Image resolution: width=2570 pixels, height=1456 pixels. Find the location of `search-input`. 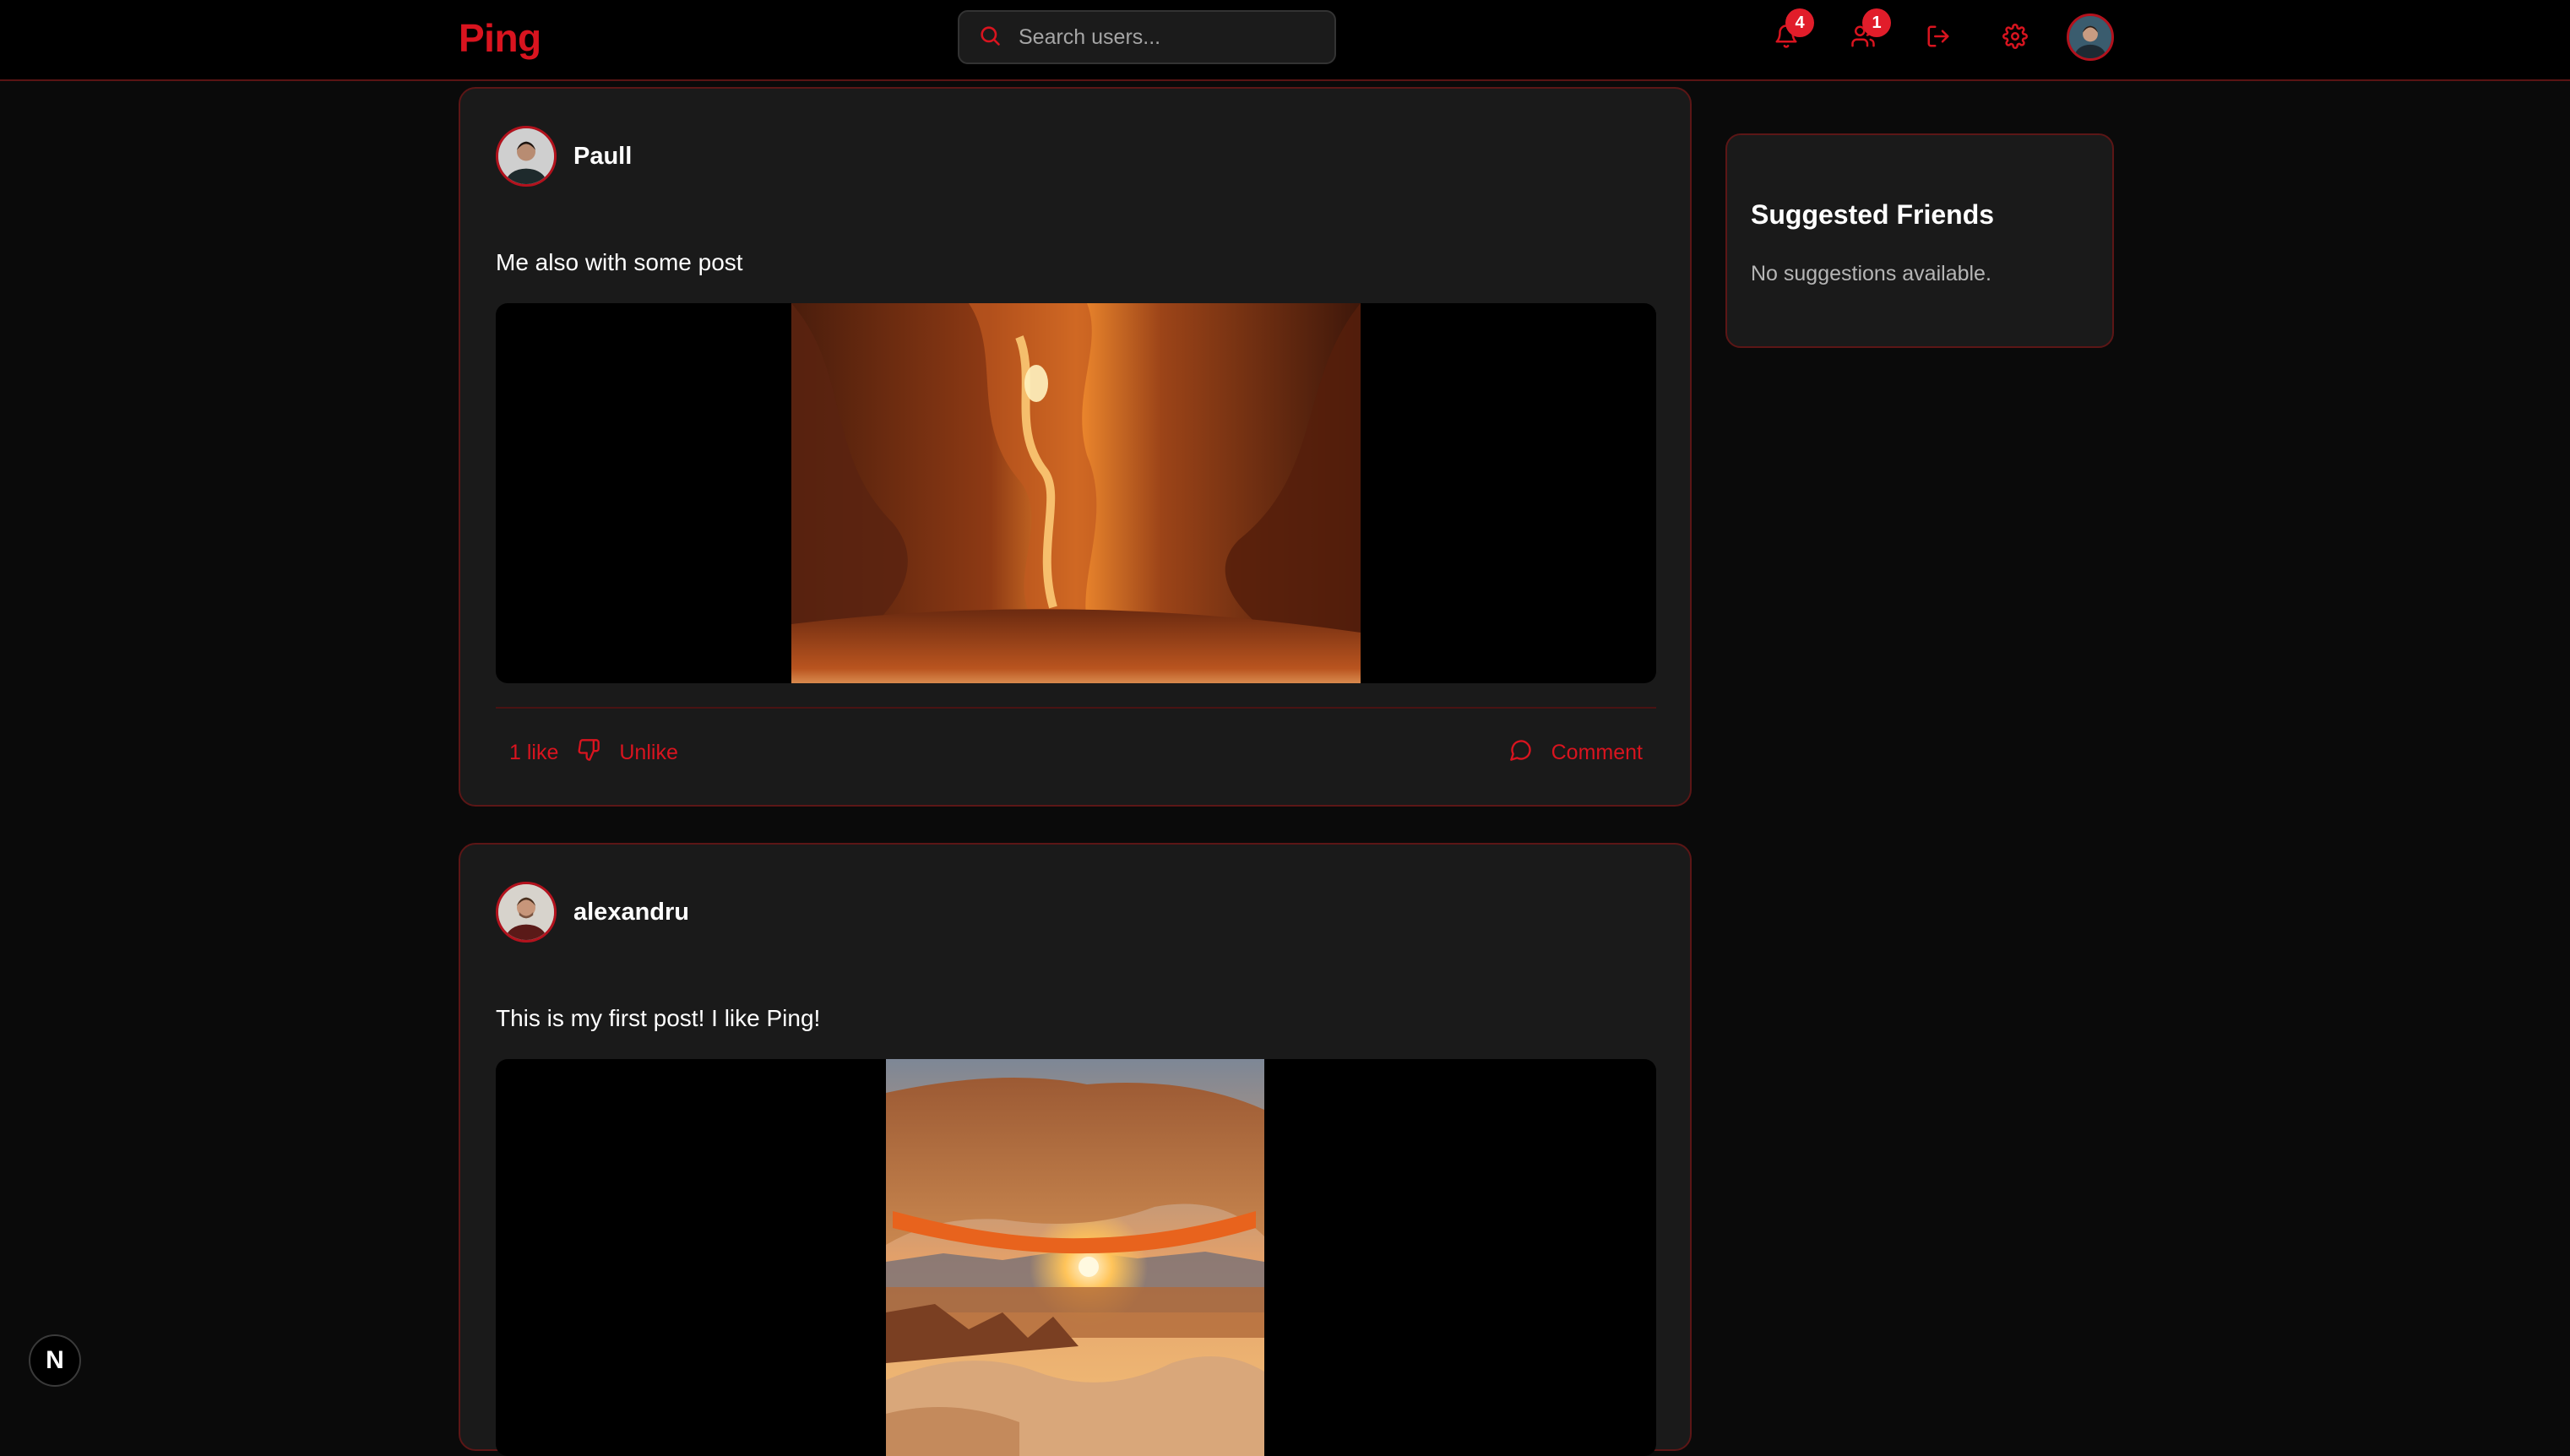

search-input is located at coordinates (1171, 37).